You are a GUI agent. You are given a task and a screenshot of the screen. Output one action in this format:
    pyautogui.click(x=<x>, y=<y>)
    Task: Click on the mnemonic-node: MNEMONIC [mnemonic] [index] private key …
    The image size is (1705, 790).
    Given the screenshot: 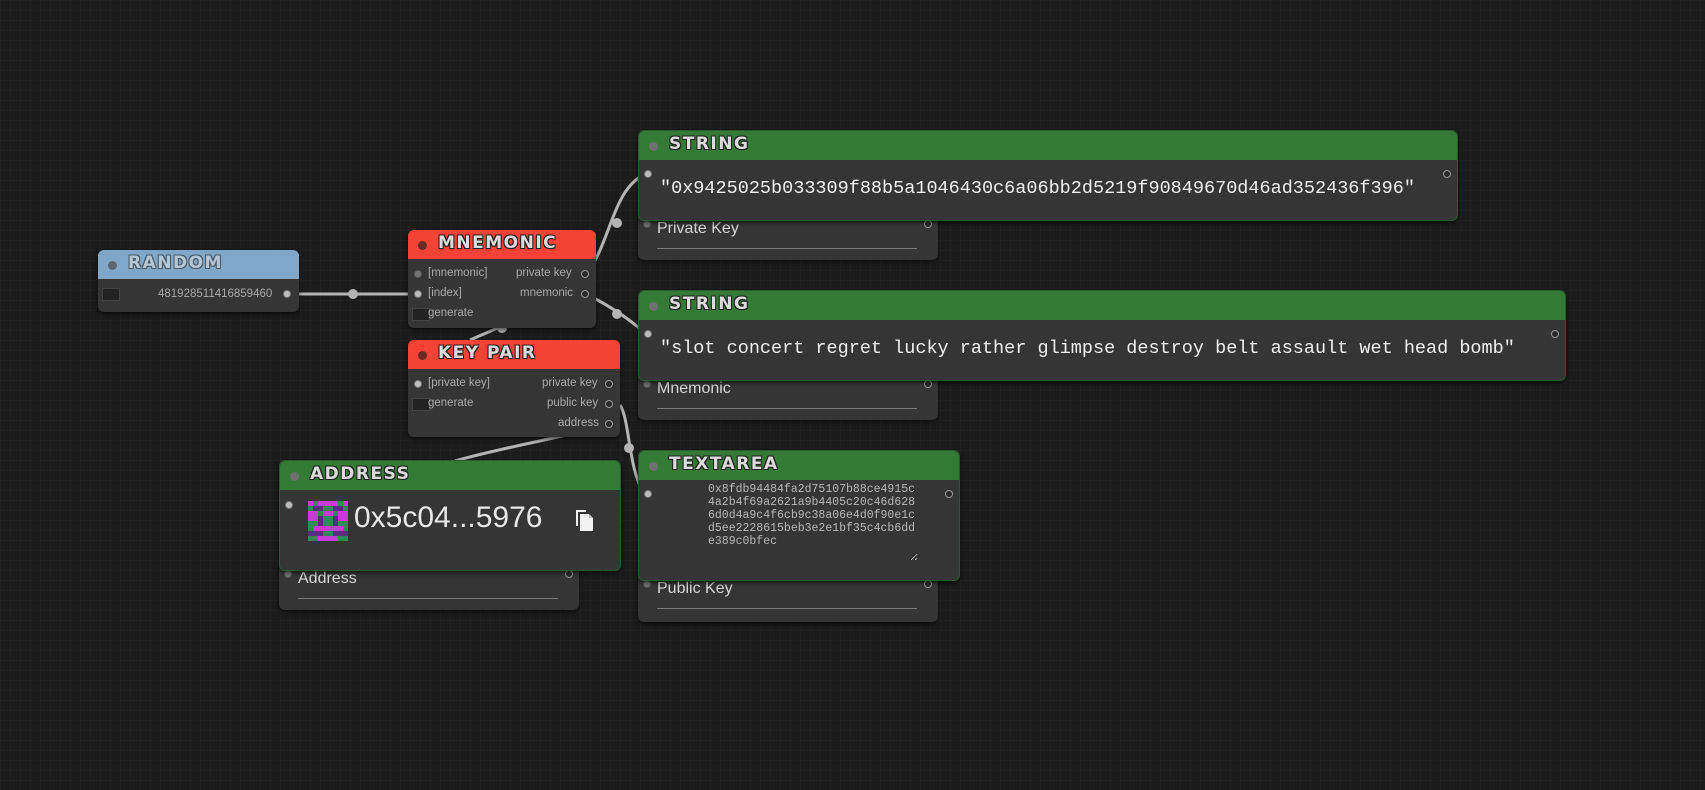 What is the action you would take?
    pyautogui.click(x=502, y=279)
    